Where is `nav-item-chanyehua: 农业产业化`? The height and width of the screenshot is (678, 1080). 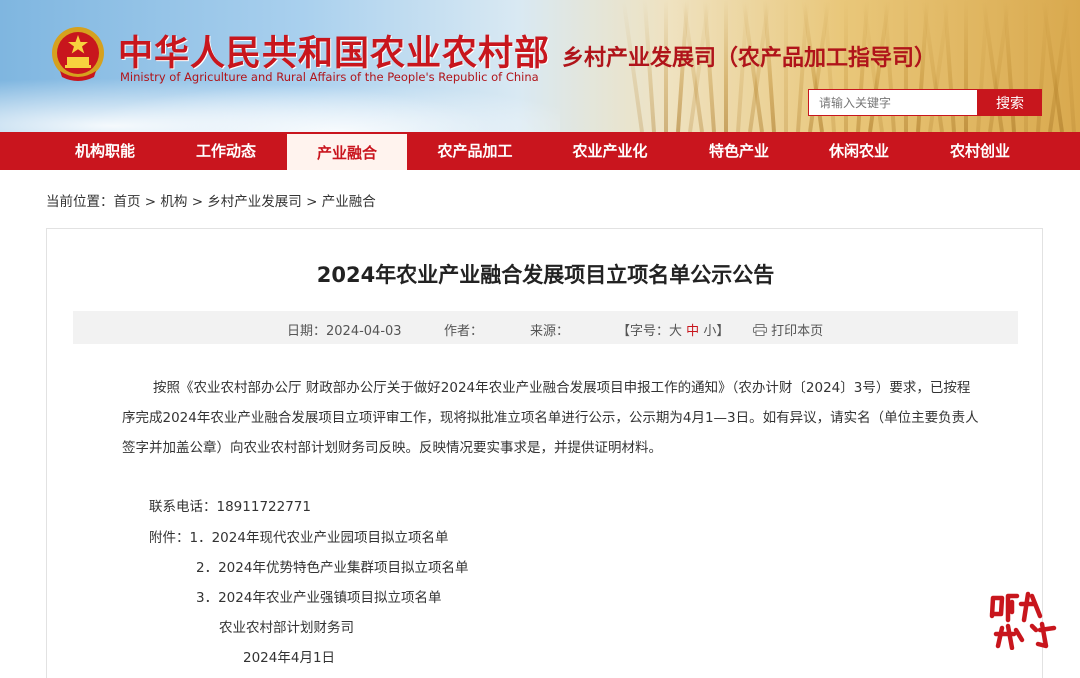
nav-item-chanyehua: 农业产业化 is located at coordinates (610, 151).